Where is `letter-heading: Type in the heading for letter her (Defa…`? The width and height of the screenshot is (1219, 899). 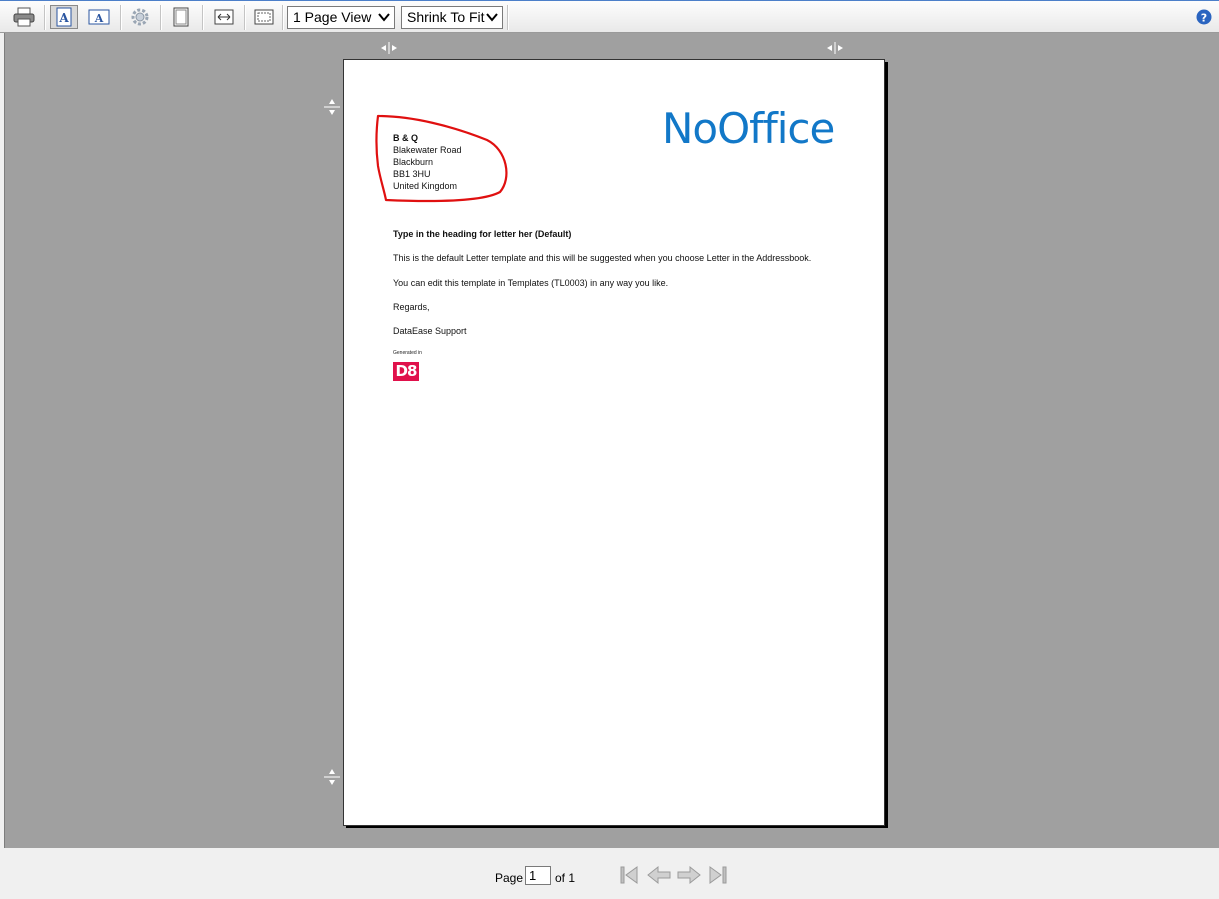 letter-heading: Type in the heading for letter her (Defa… is located at coordinates (482, 234).